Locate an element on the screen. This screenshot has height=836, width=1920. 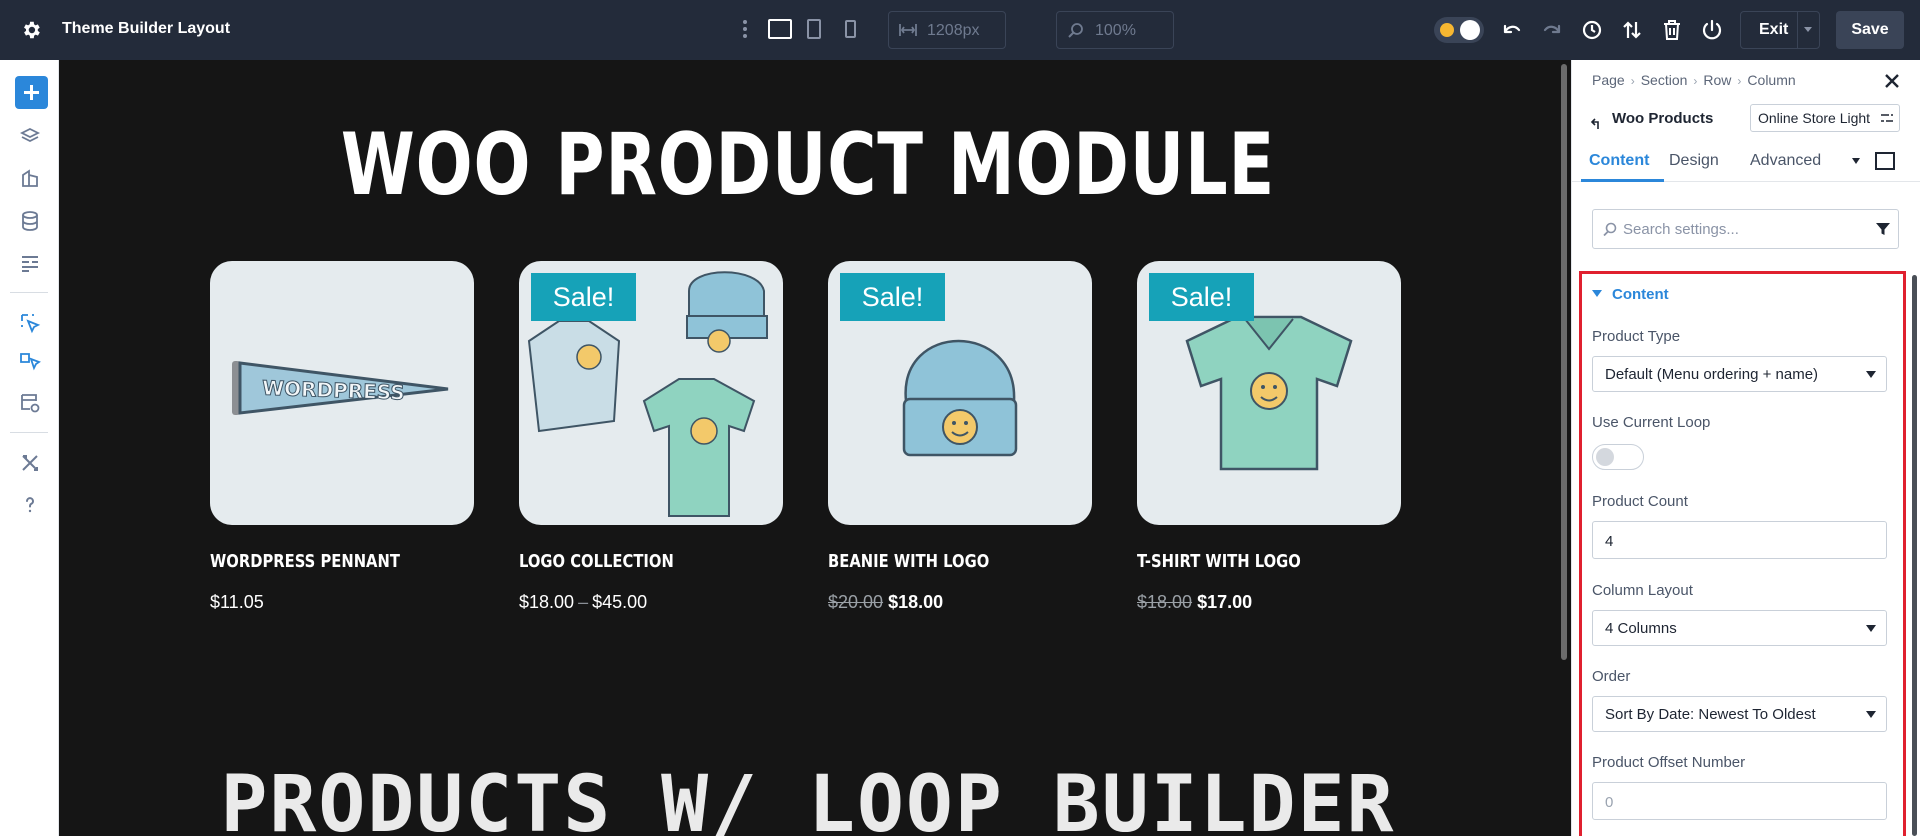
gear-icon is located at coordinates (31, 30).